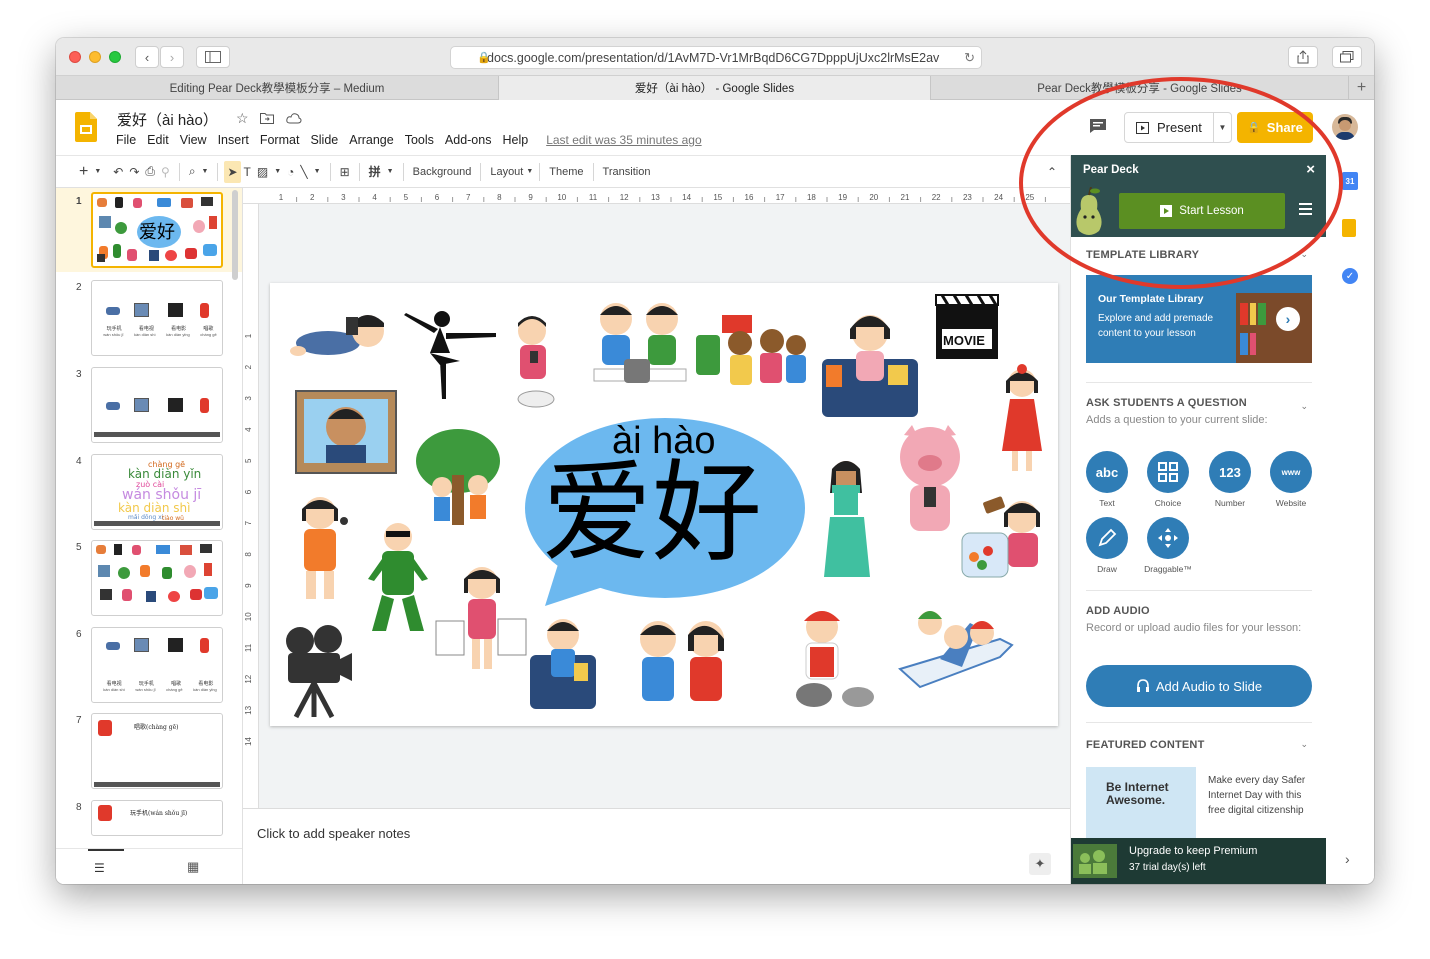 This screenshot has height=959, width=1430. What do you see at coordinates (115, 57) in the screenshot?
I see `zoom-window-button` at bounding box center [115, 57].